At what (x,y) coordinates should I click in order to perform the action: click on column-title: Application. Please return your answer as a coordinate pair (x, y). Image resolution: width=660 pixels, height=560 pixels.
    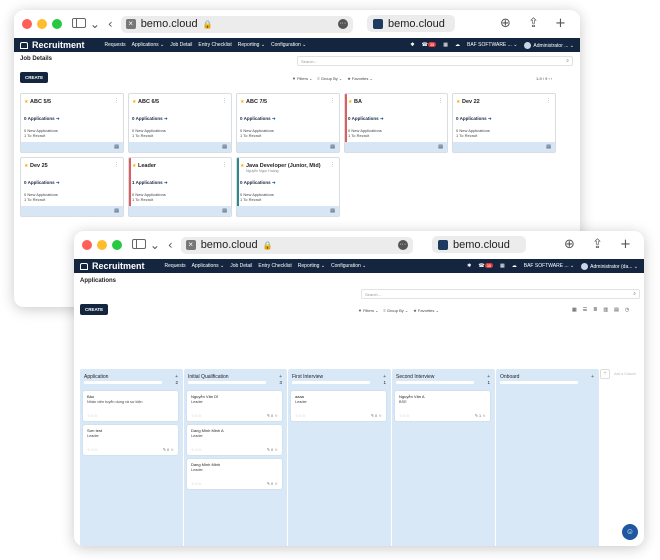
    Looking at the image, I should click on (96, 377).